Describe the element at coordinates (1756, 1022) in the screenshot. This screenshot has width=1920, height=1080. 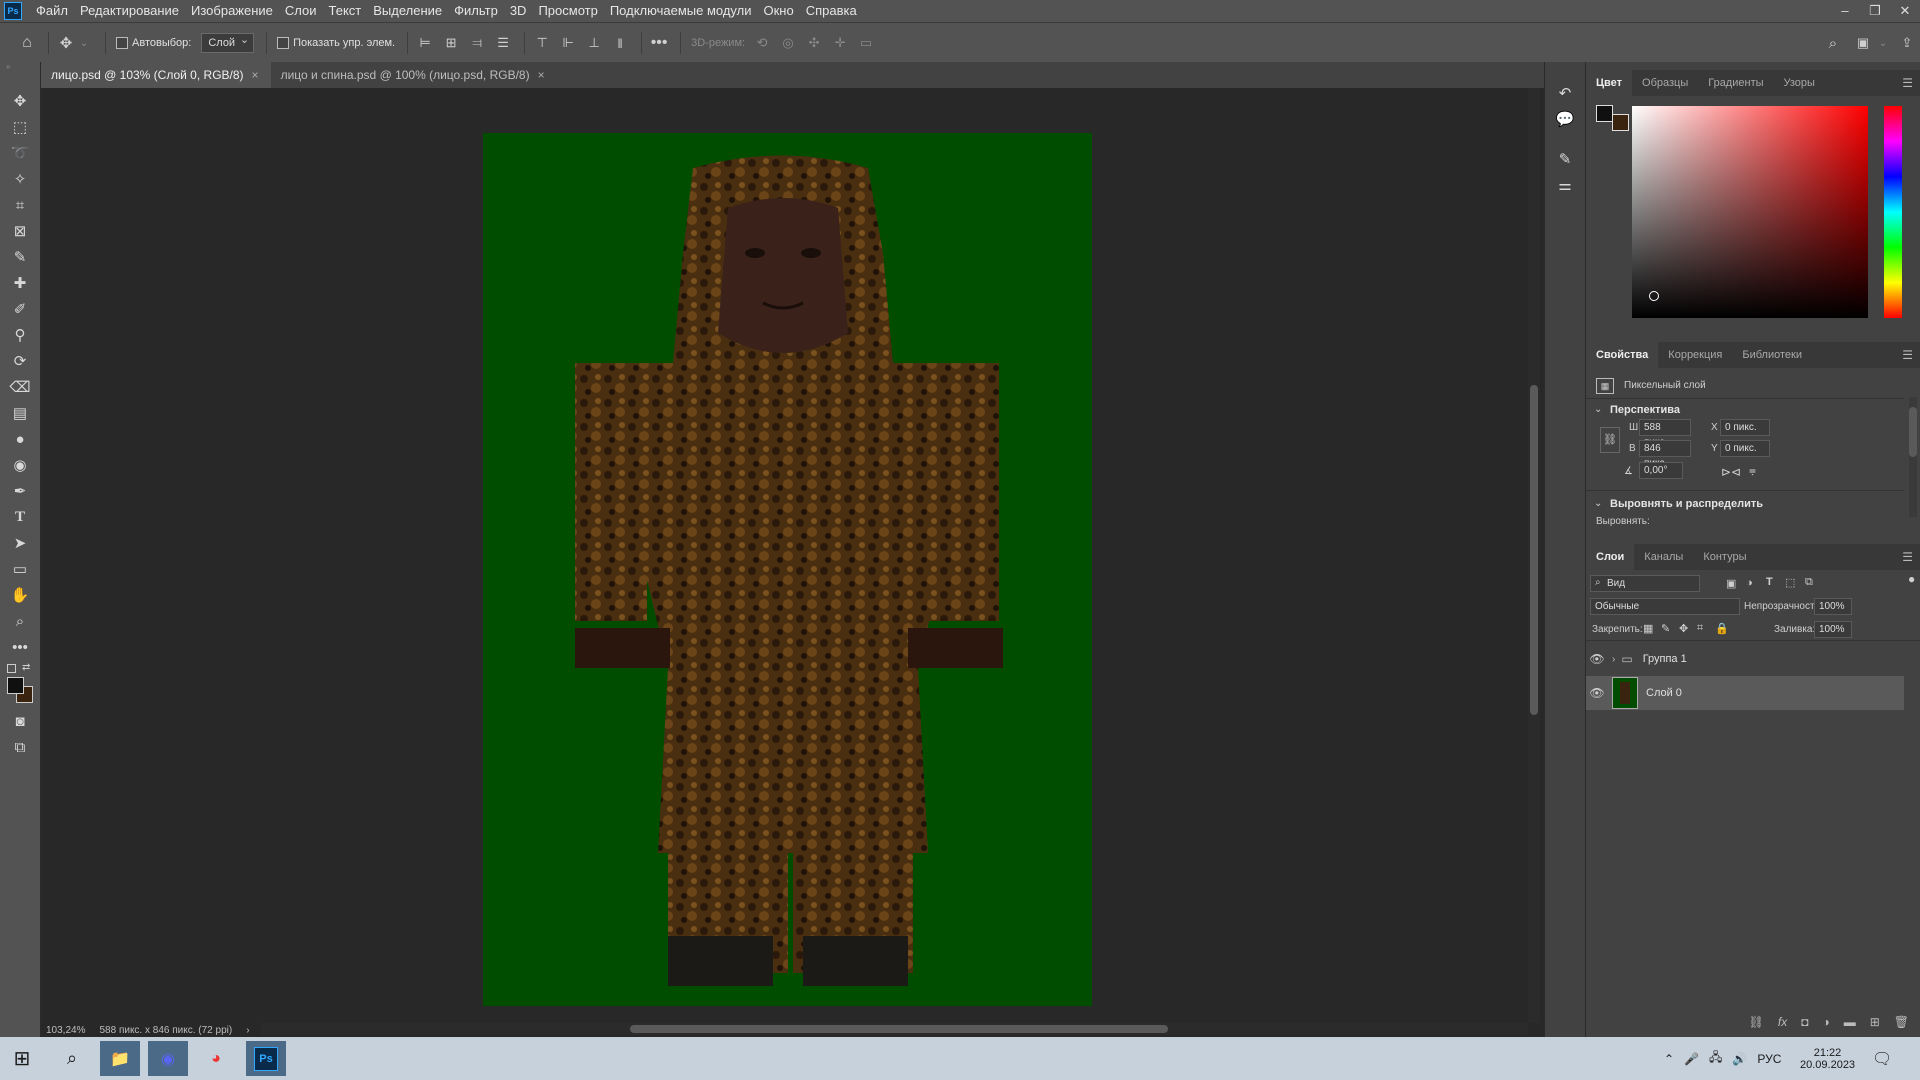
I see `link-layers-icon: ⛓` at that location.